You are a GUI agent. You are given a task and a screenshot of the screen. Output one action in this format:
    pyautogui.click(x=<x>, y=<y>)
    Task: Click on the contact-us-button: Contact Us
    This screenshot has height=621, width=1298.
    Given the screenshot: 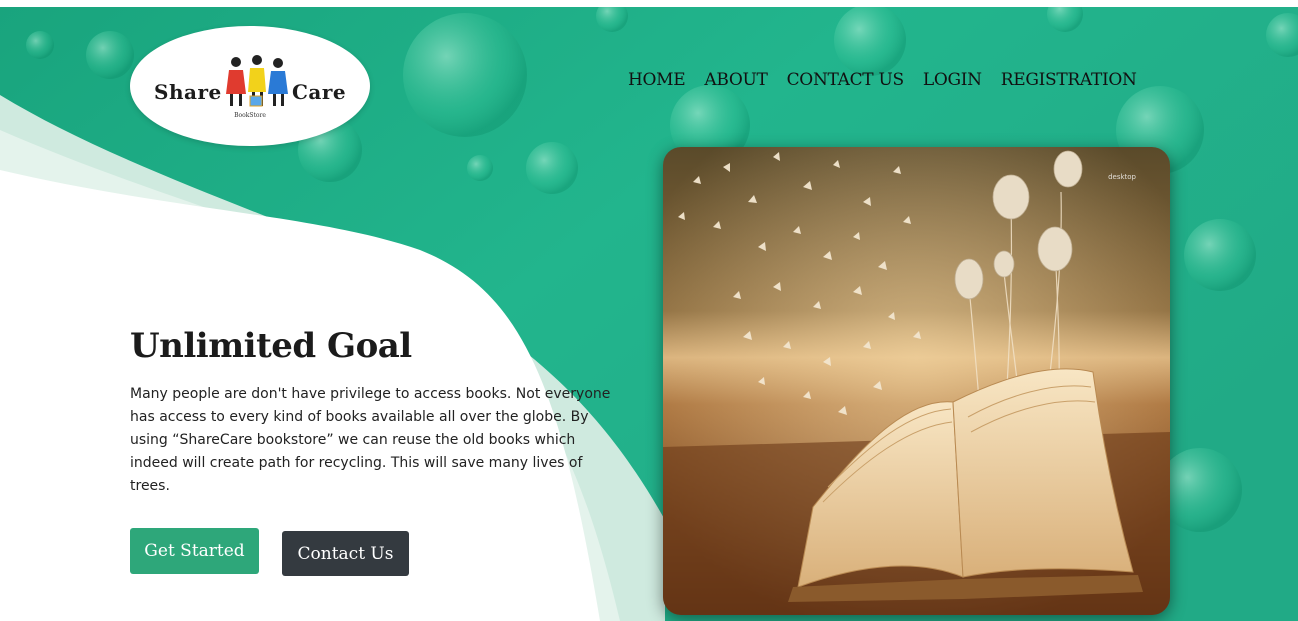 What is the action you would take?
    pyautogui.click(x=345, y=553)
    